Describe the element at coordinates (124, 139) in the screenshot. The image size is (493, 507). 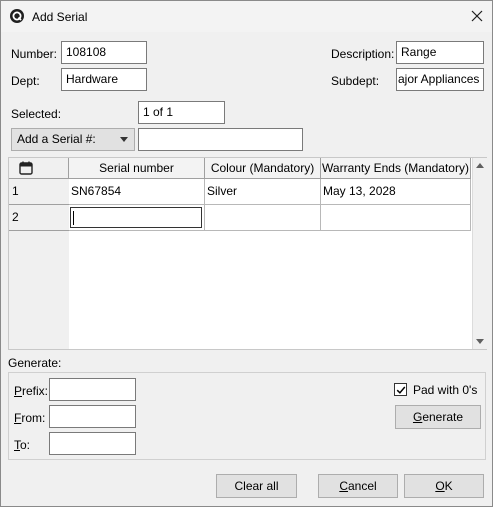
I see `chevron-down-icon` at that location.